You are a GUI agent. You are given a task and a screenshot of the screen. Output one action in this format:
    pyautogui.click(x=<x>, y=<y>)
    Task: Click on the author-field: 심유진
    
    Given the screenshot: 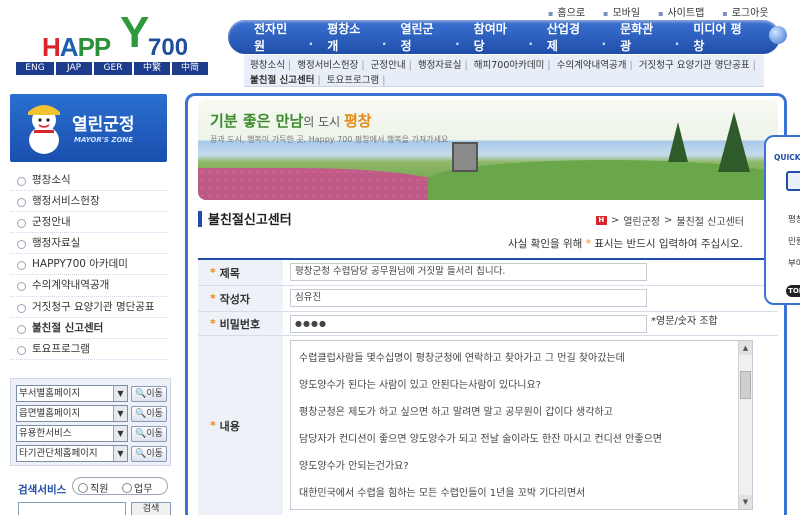 What is the action you would take?
    pyautogui.click(x=468, y=298)
    